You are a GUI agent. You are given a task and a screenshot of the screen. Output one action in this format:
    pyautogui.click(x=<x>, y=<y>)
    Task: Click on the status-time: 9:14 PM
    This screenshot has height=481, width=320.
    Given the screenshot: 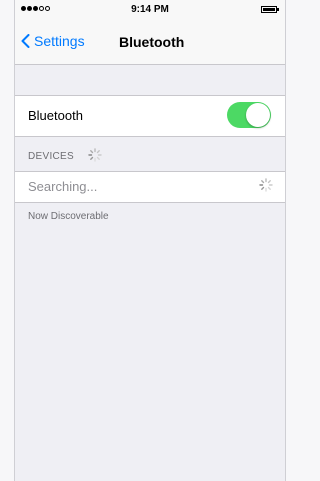 What is the action you would take?
    pyautogui.click(x=150, y=9)
    